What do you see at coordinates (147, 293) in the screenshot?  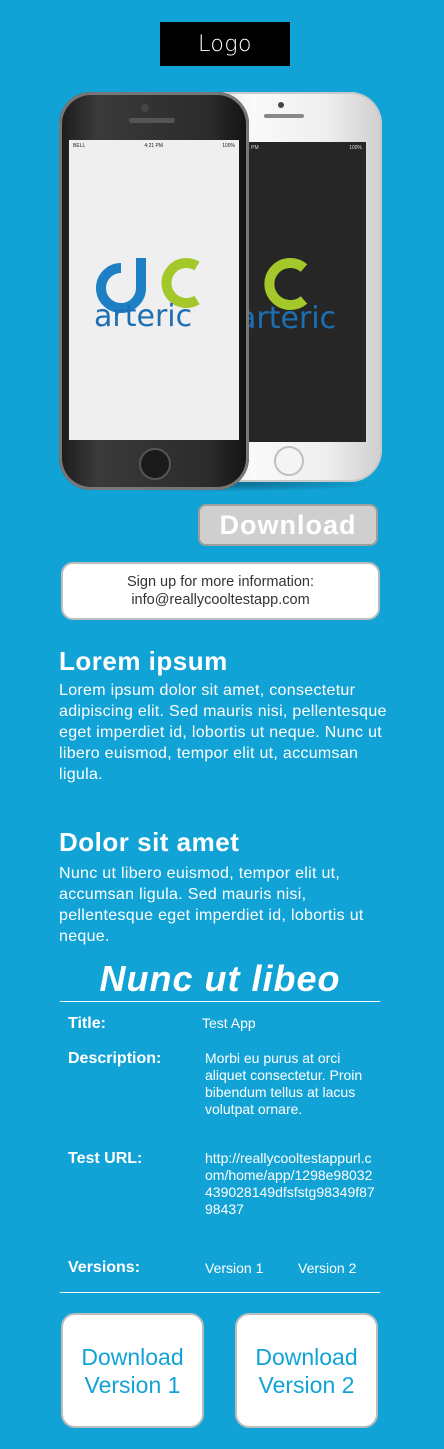 I see `app-logo-light: arteric` at bounding box center [147, 293].